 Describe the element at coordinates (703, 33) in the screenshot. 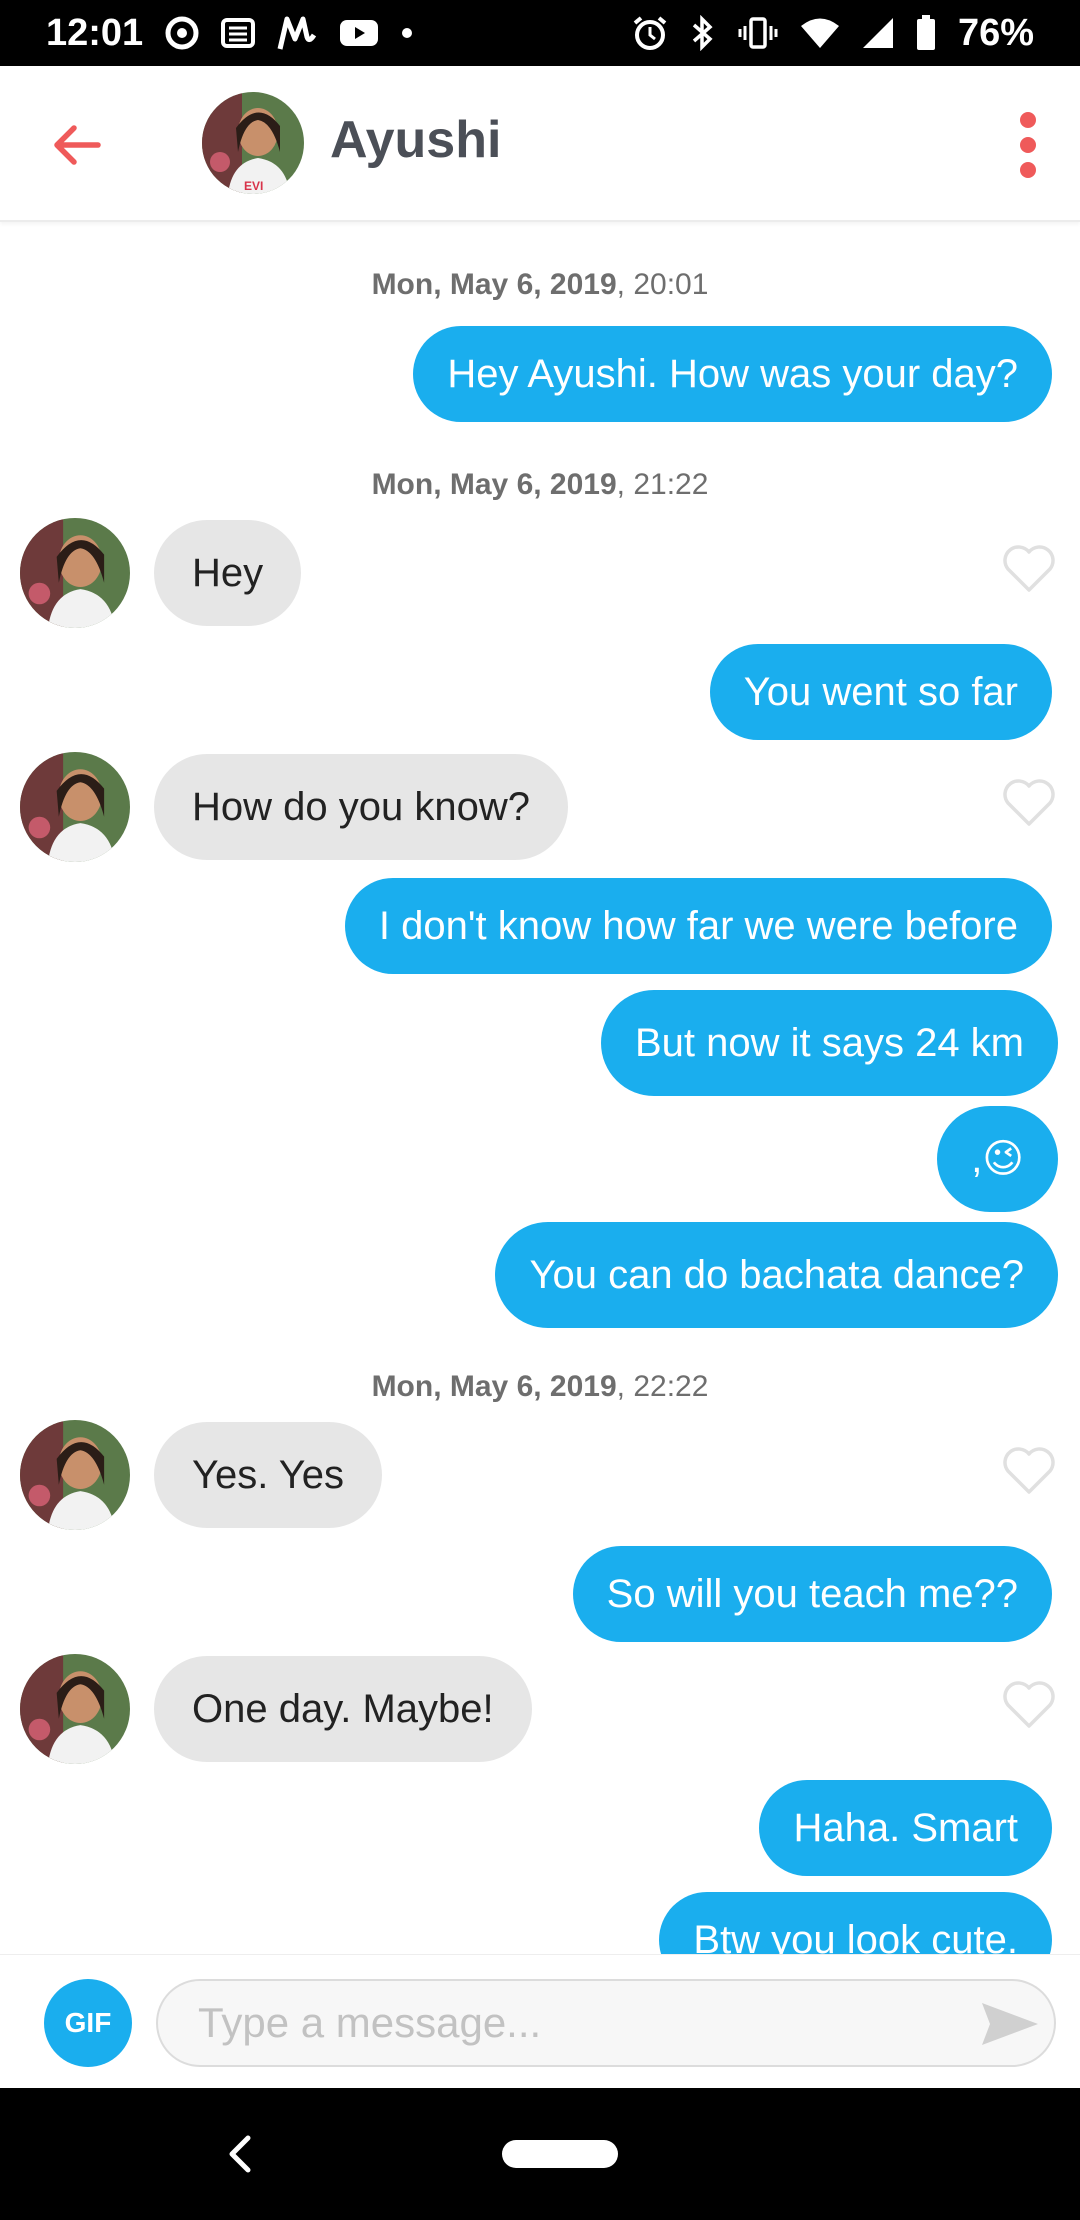

I see `bluetooth-icon` at that location.